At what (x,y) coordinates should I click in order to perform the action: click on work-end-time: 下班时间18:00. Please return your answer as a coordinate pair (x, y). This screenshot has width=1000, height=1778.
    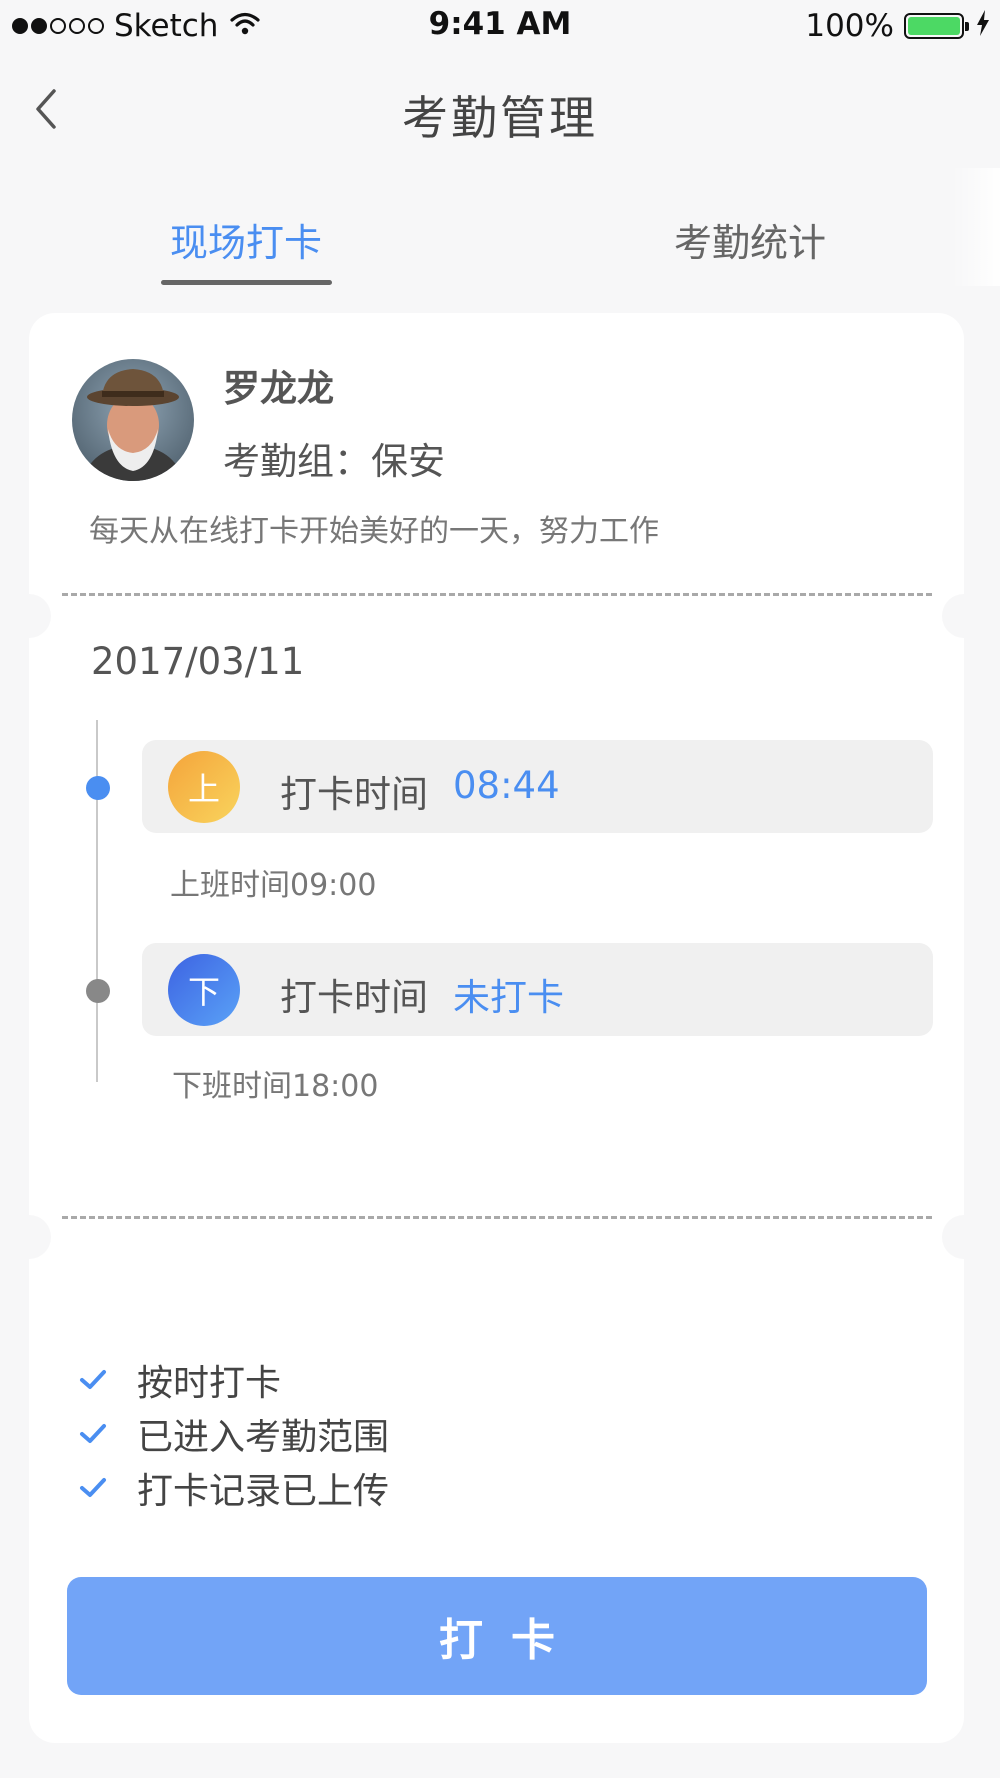
    Looking at the image, I should click on (275, 1086).